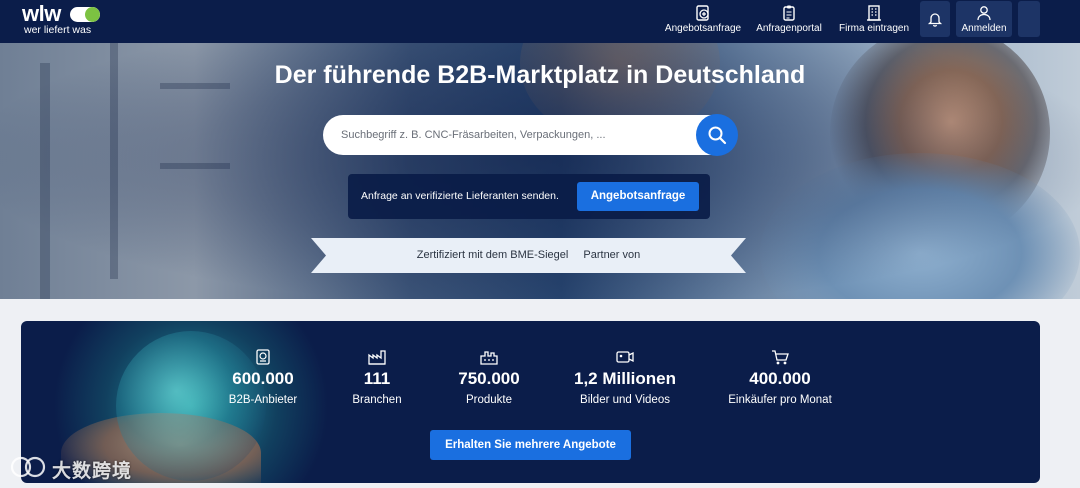 Image resolution: width=1080 pixels, height=488 pixels. I want to click on wlw-logo: wlw wer liefert was, so click(67, 21).